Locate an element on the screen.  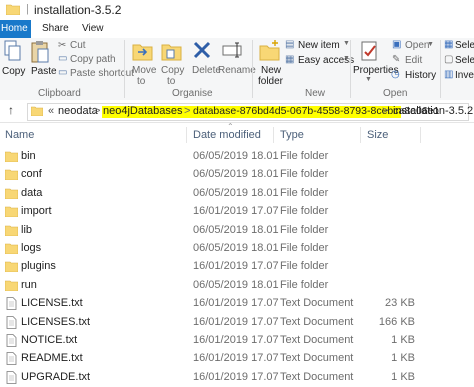
column-headers: Name Date modified Type Size is located at coordinates (237, 135).